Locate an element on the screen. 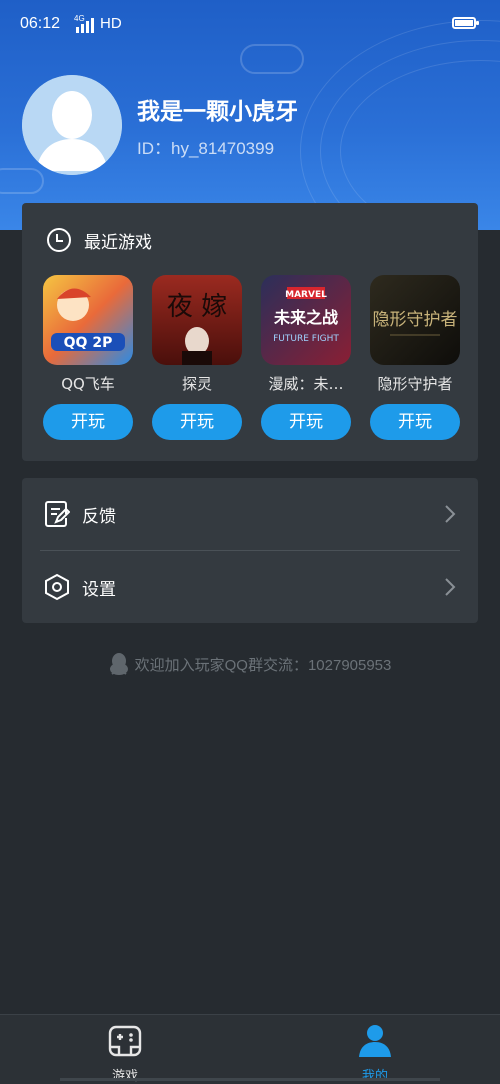  user-name: 我是一颗小虎牙 is located at coordinates (217, 112).